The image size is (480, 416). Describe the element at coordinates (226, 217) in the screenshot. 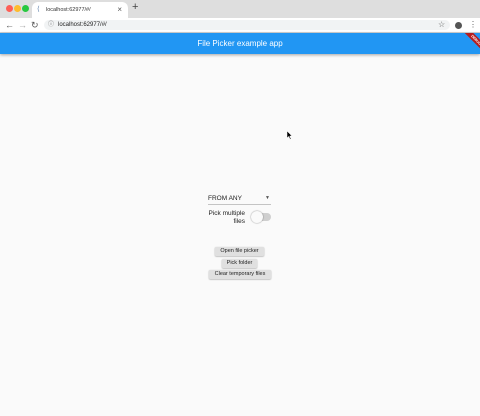

I see `pick-multiple-label: Pick multiple files` at that location.